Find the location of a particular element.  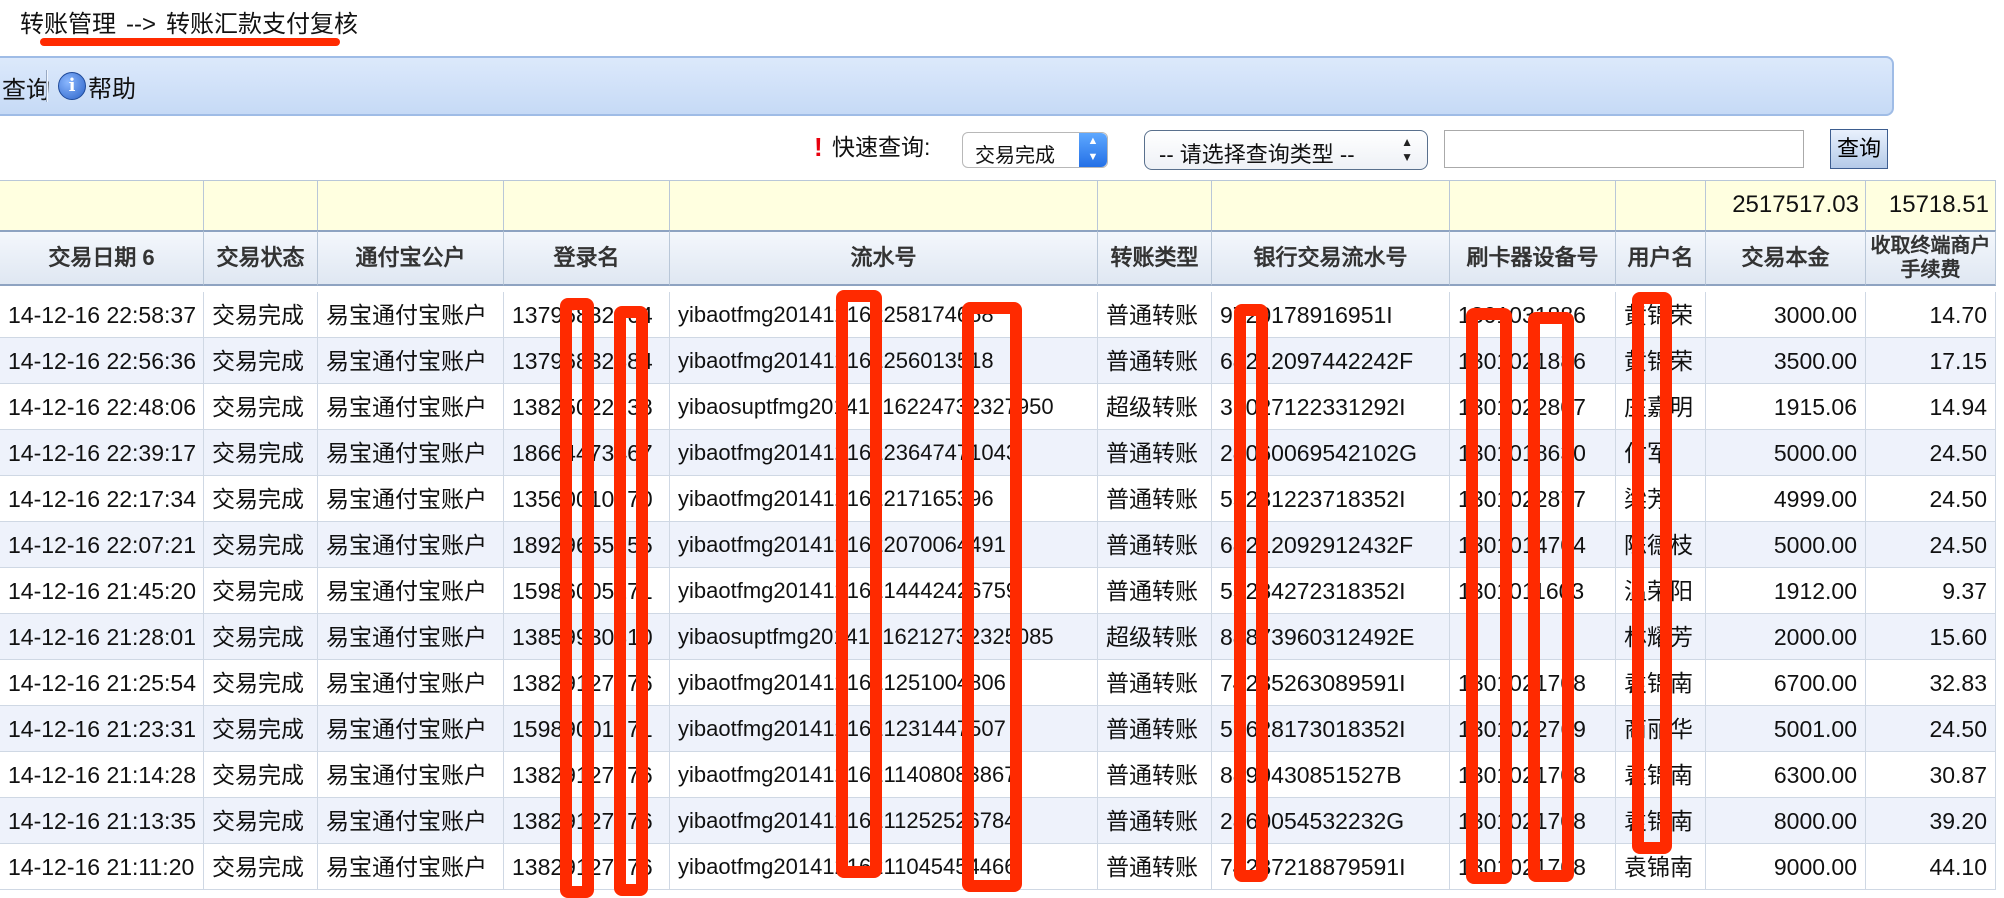

column-header-username: 用户名 is located at coordinates (1661, 258).